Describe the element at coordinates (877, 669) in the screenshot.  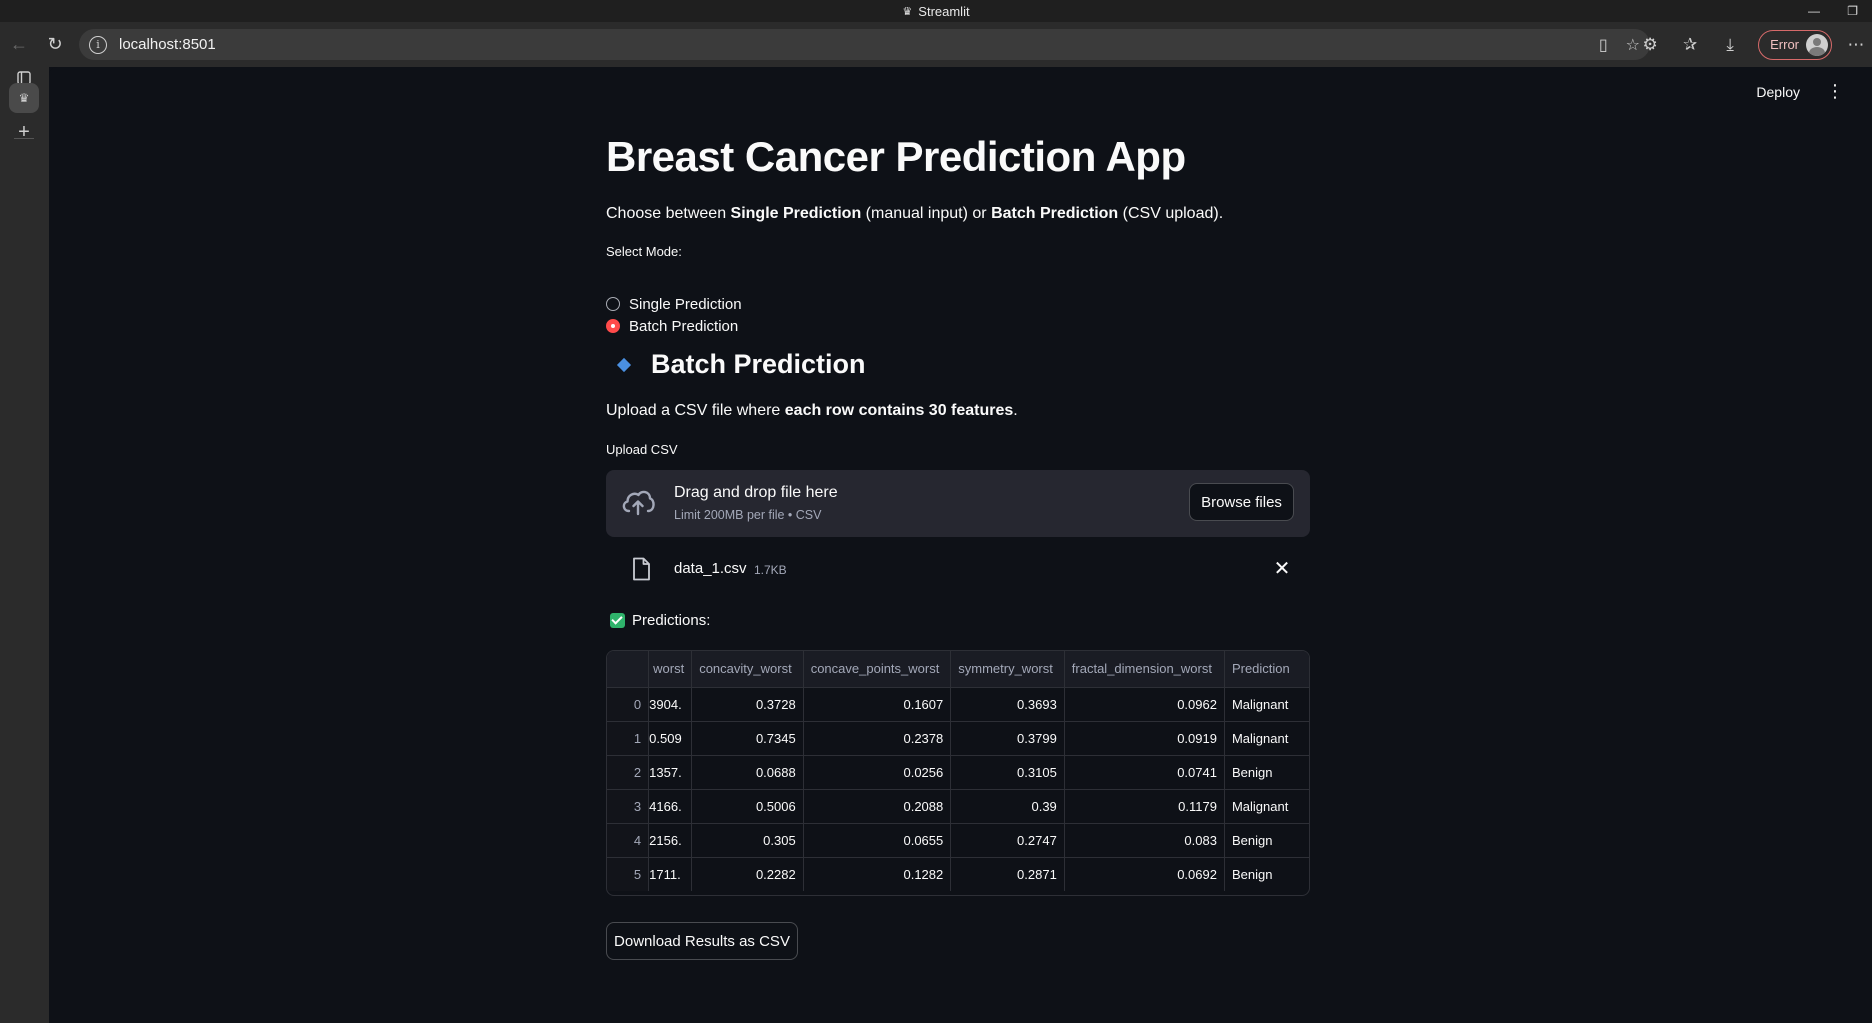
I see `column-header: concave_points_worst` at that location.